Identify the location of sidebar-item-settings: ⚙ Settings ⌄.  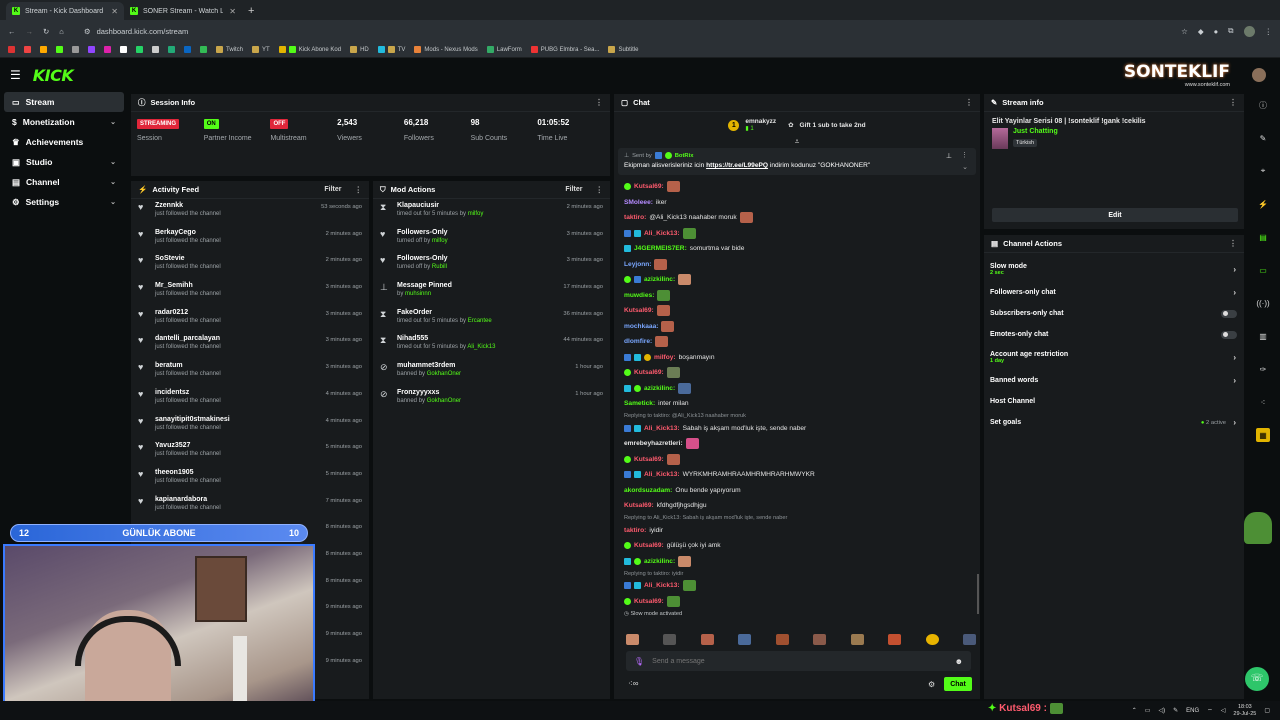
(64, 202).